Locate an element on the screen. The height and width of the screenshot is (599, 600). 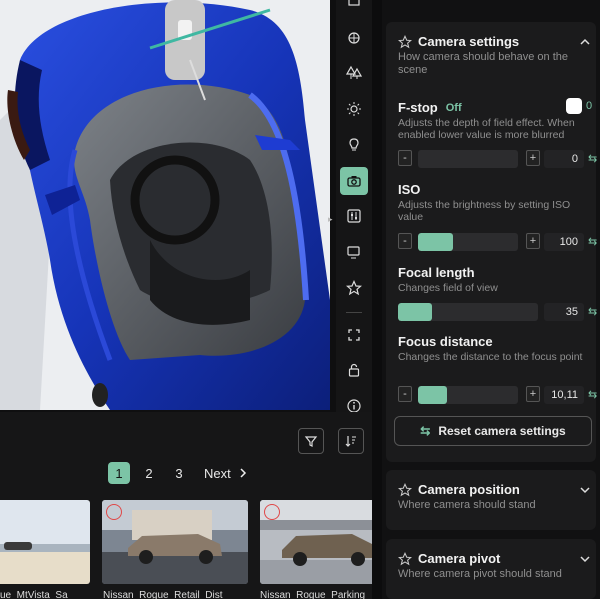
panel-collapse-handle: ▸ is located at coordinates (330, 219).